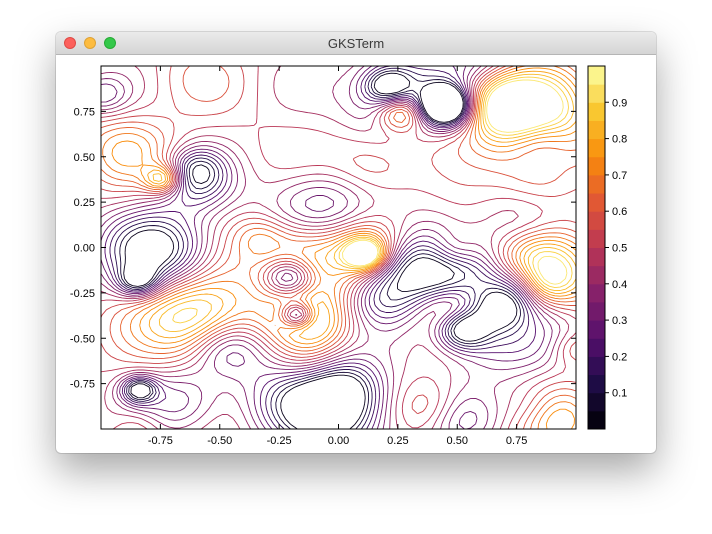 This screenshot has width=712, height=534. What do you see at coordinates (457, 441) in the screenshot?
I see `x-tick-label: 0.50` at bounding box center [457, 441].